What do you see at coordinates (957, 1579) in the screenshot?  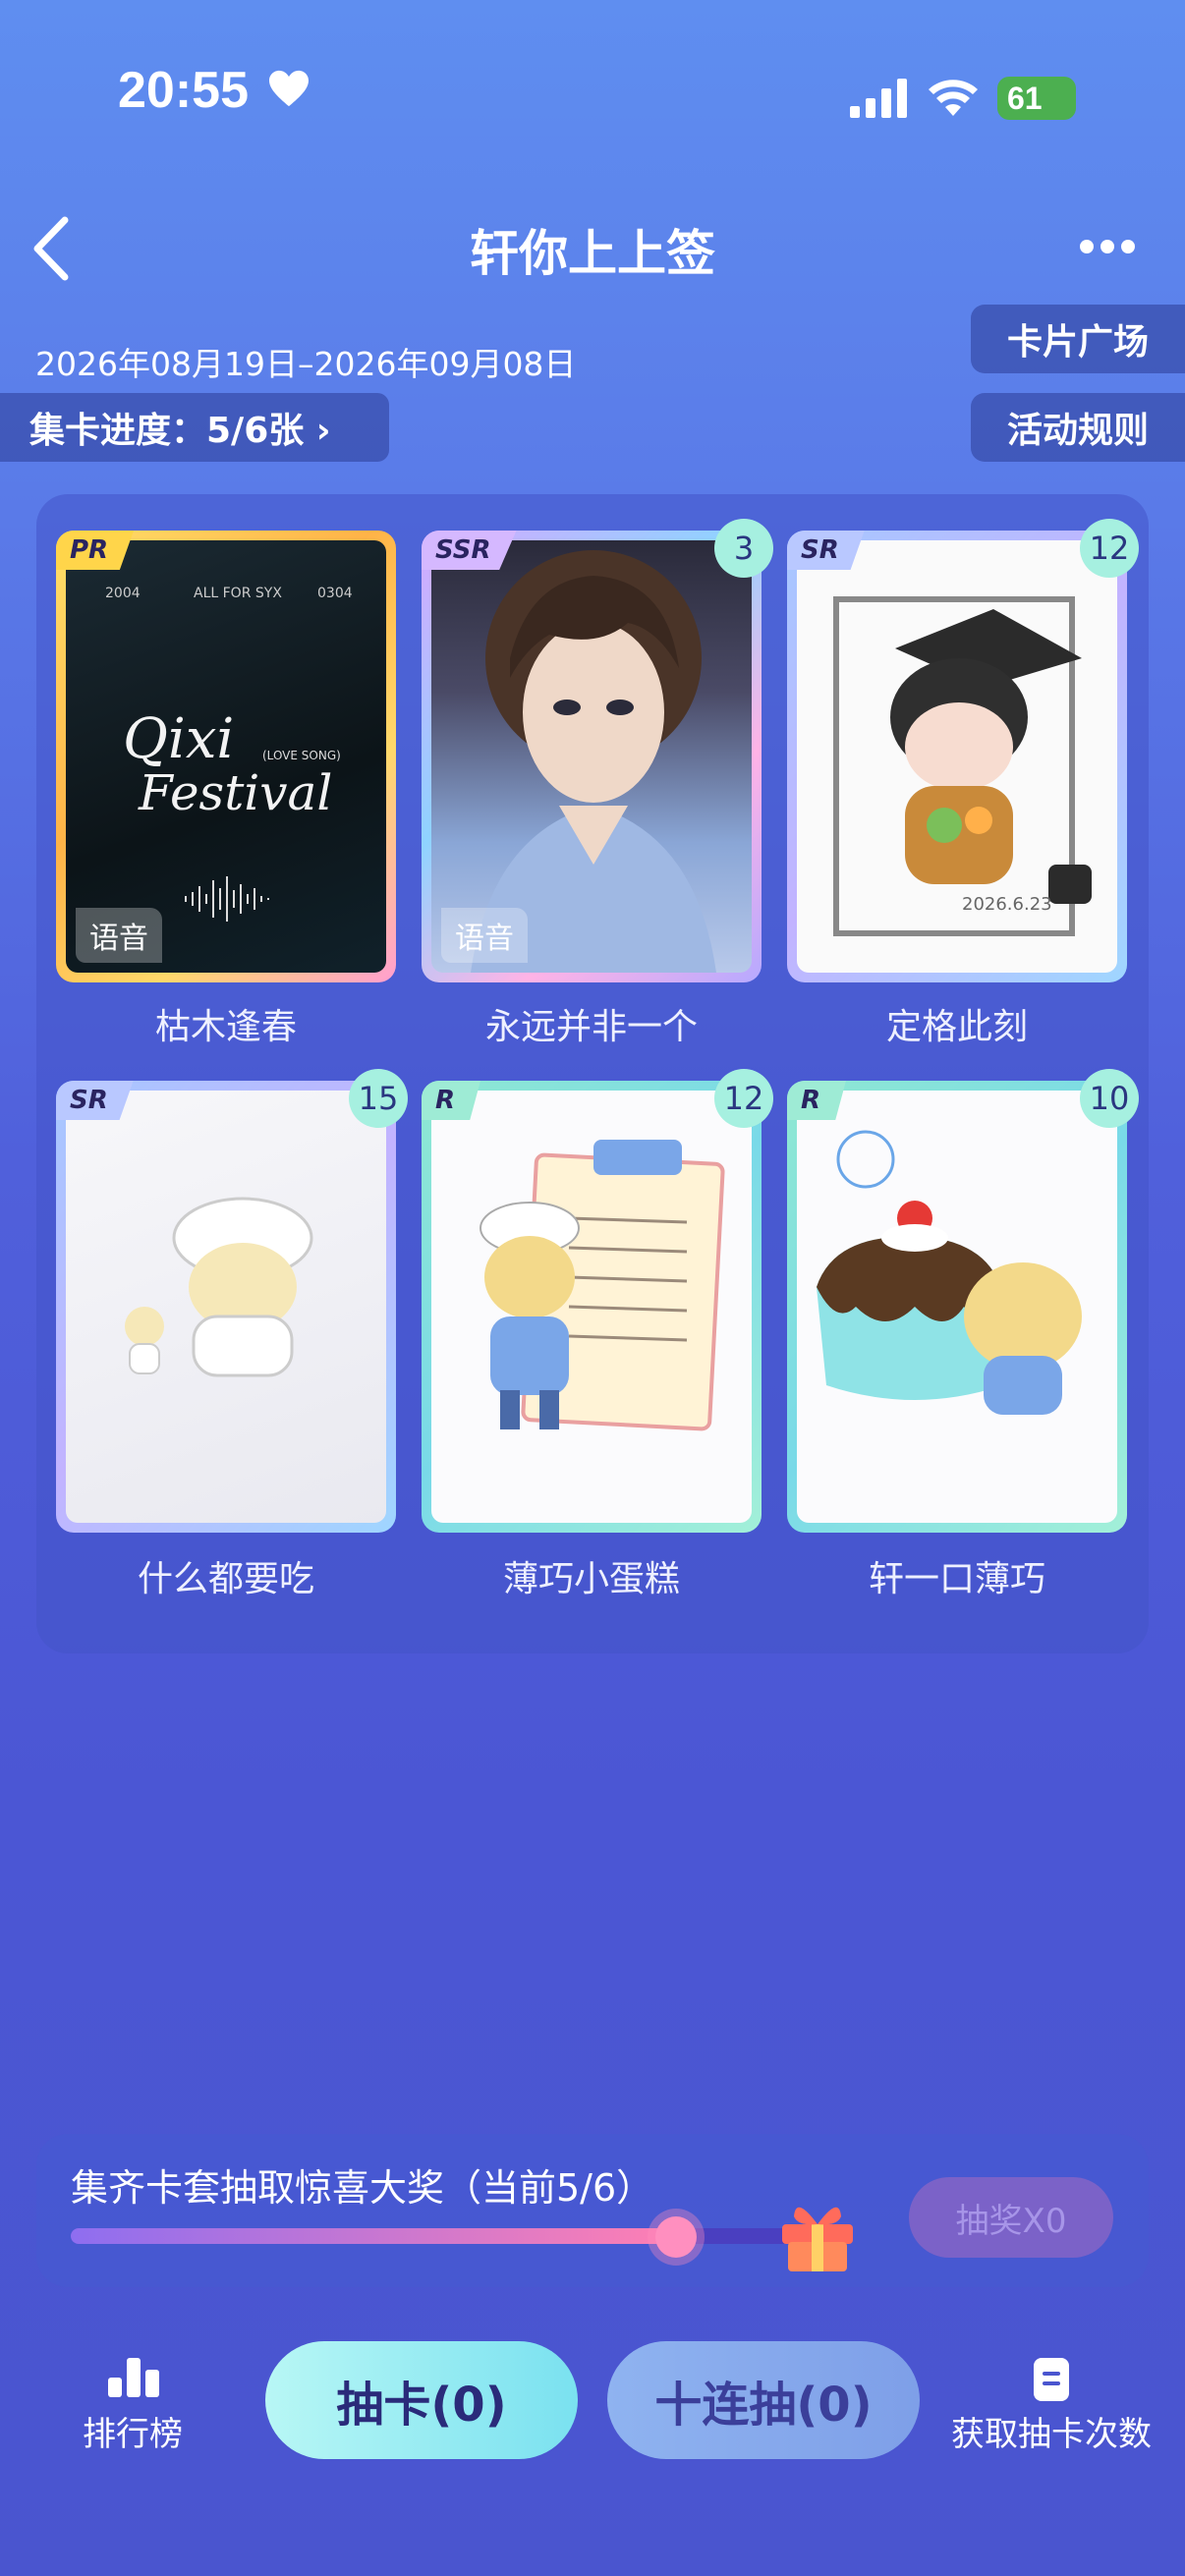 I see `card-name: 轩一口薄巧` at bounding box center [957, 1579].